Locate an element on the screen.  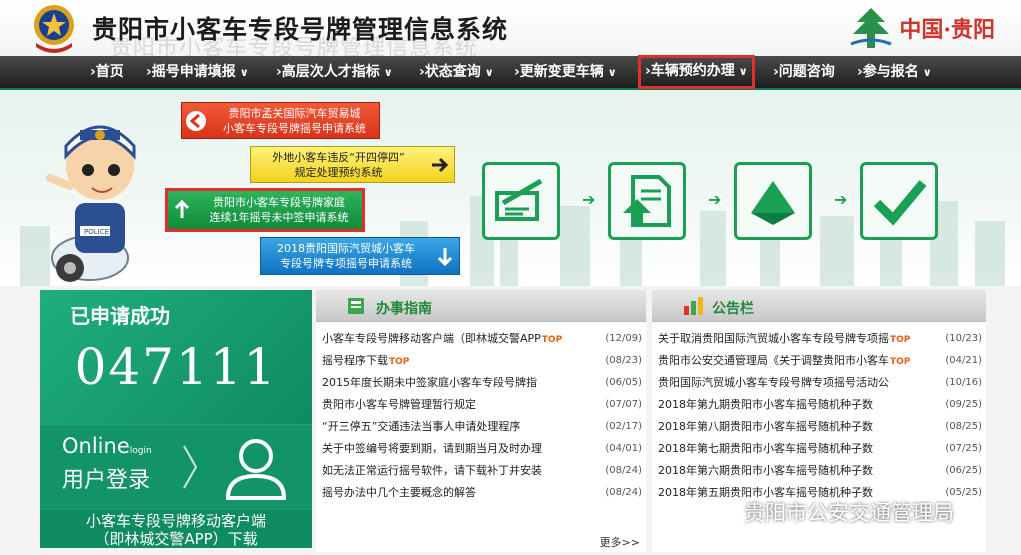
item-title: 摇号办法中几个主要概念的解答 is located at coordinates (459, 493).